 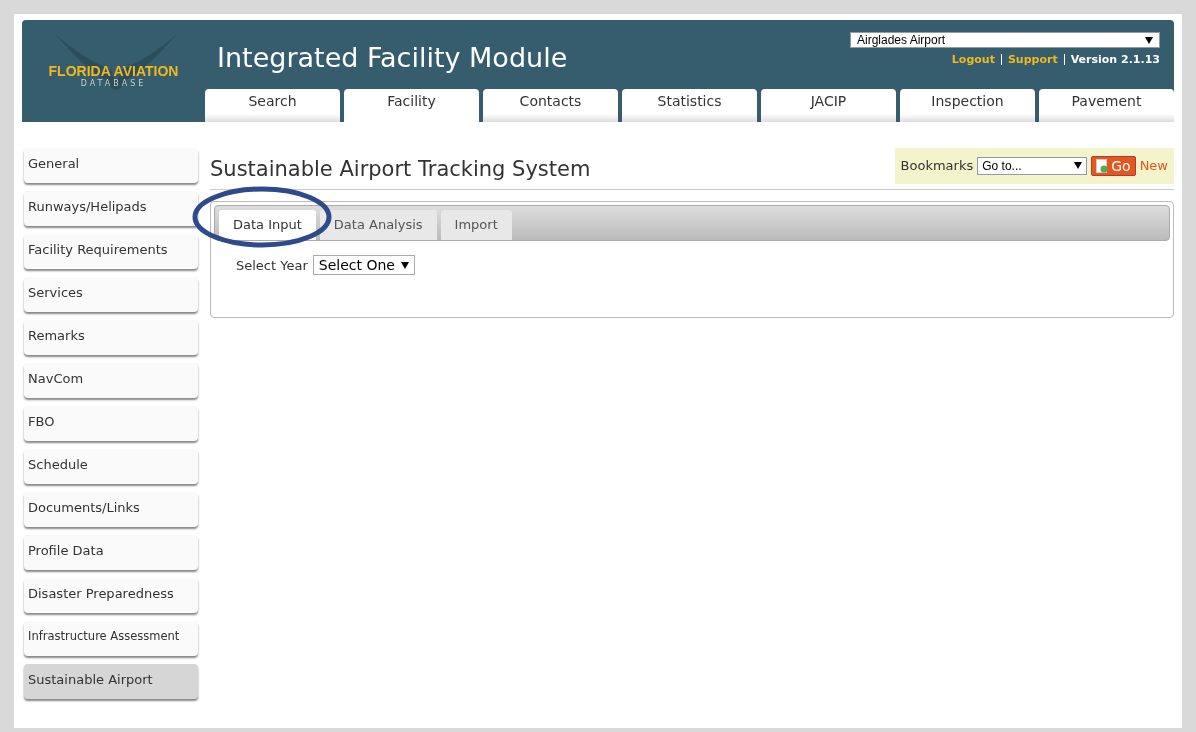 What do you see at coordinates (378, 225) in the screenshot?
I see `sub-tab: Data Analysis` at bounding box center [378, 225].